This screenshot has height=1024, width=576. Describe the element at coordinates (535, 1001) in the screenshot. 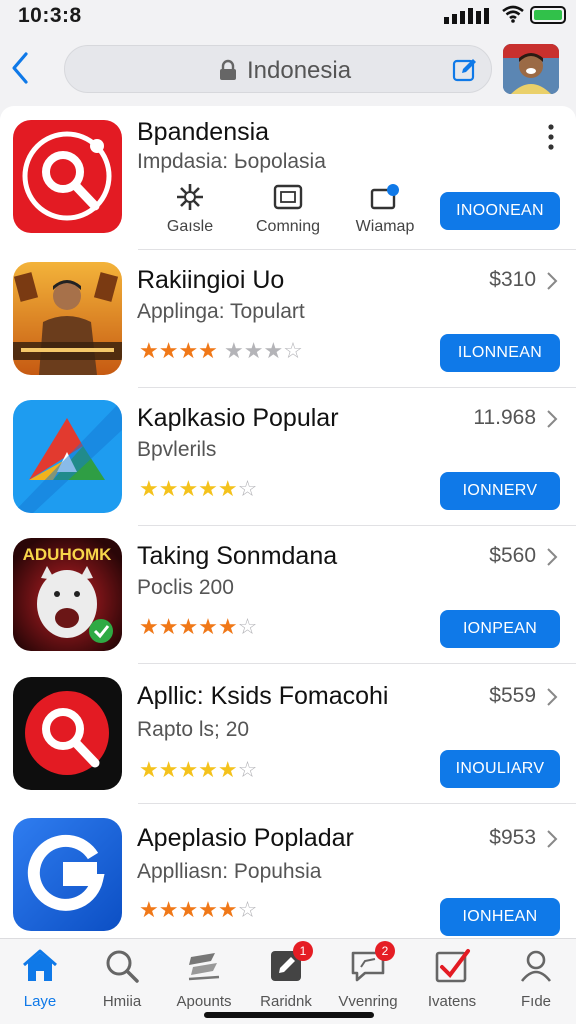

I see `tab-label: Fıde` at that location.